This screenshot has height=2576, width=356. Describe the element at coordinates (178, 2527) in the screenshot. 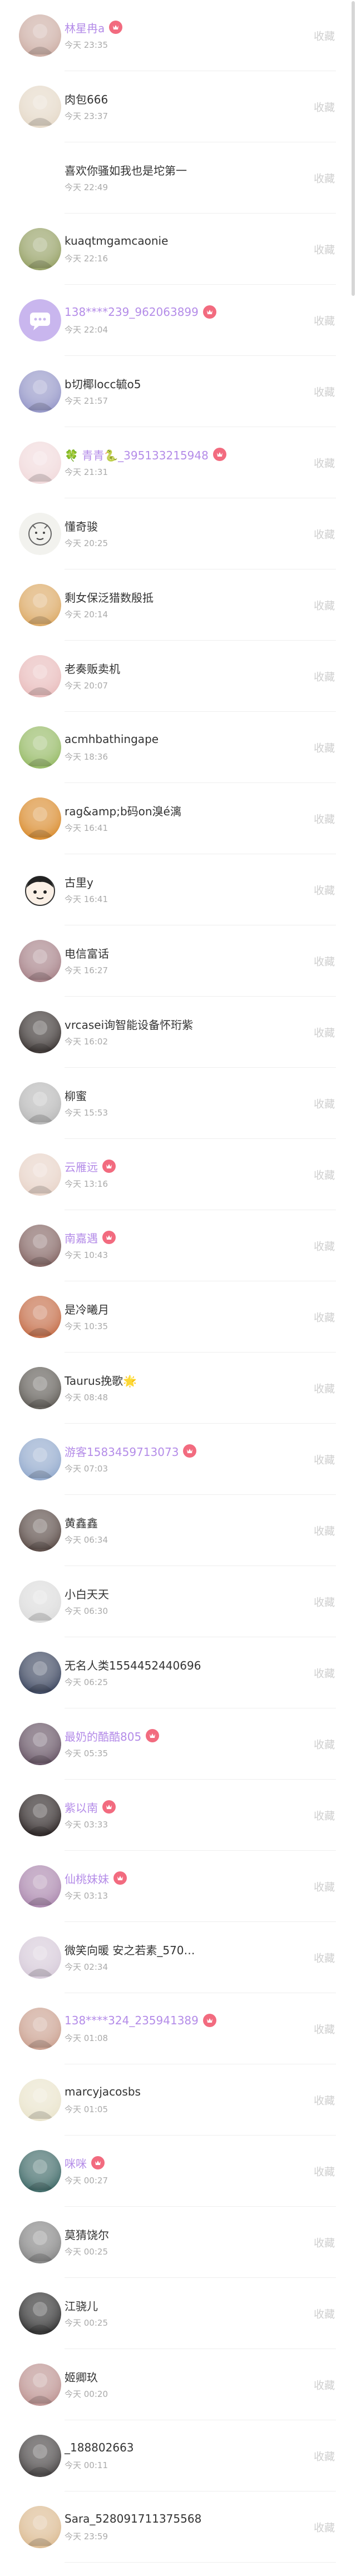

I see `list-item: Sara_528091711375568 今天 23:59 收藏` at that location.